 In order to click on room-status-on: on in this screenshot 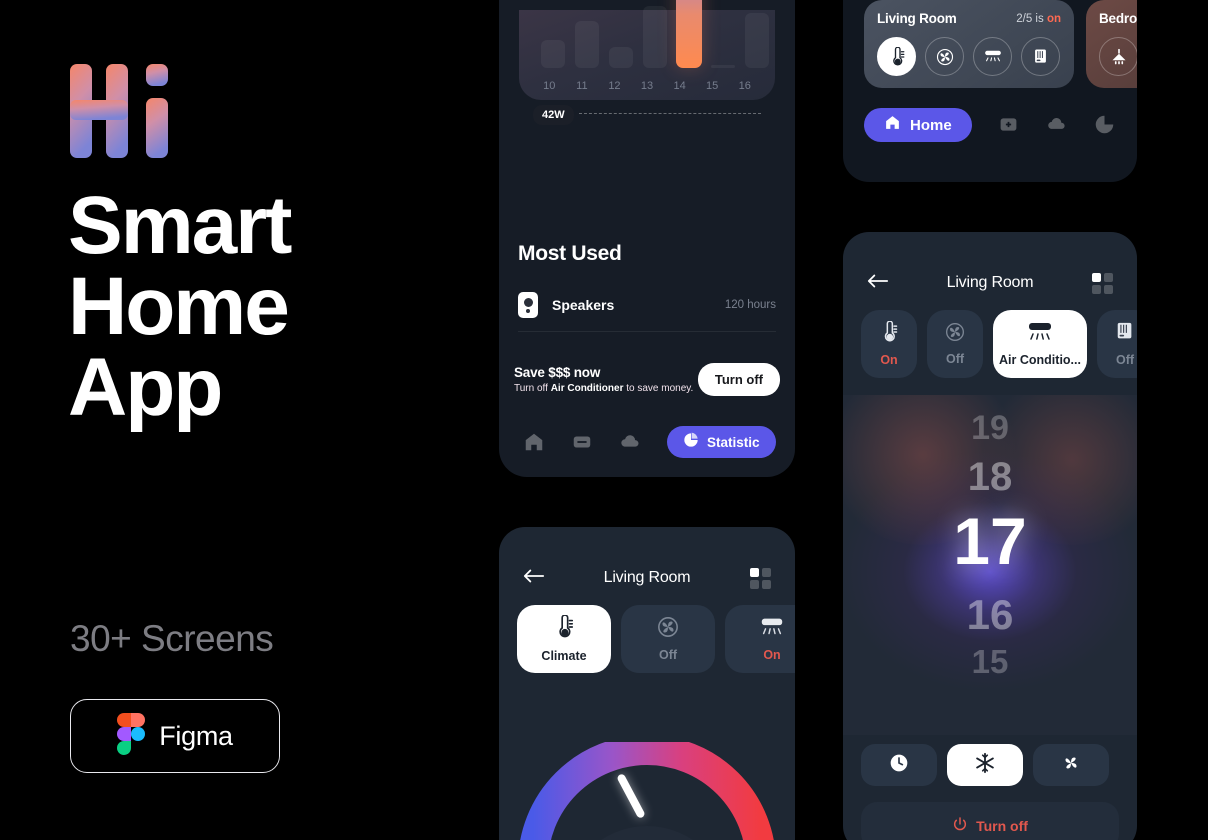, I will do `click(1053, 18)`.